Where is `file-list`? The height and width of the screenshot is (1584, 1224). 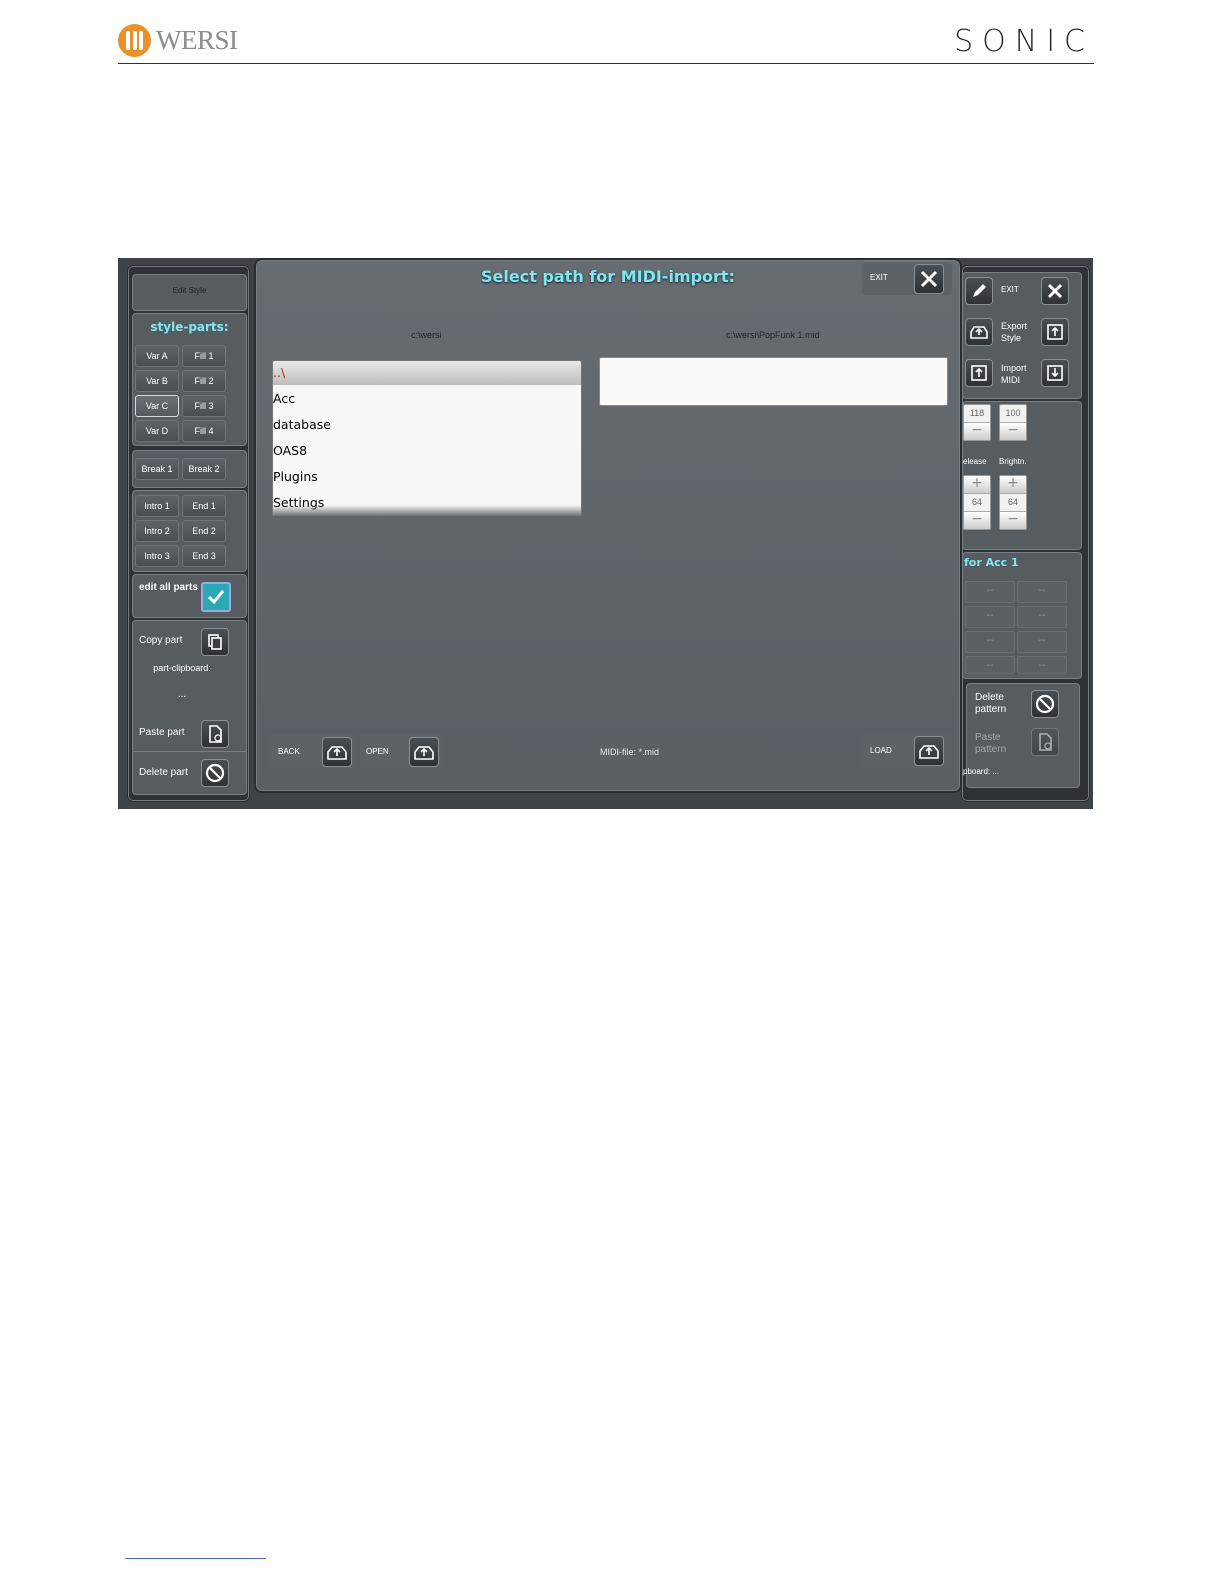
file-list is located at coordinates (773, 381).